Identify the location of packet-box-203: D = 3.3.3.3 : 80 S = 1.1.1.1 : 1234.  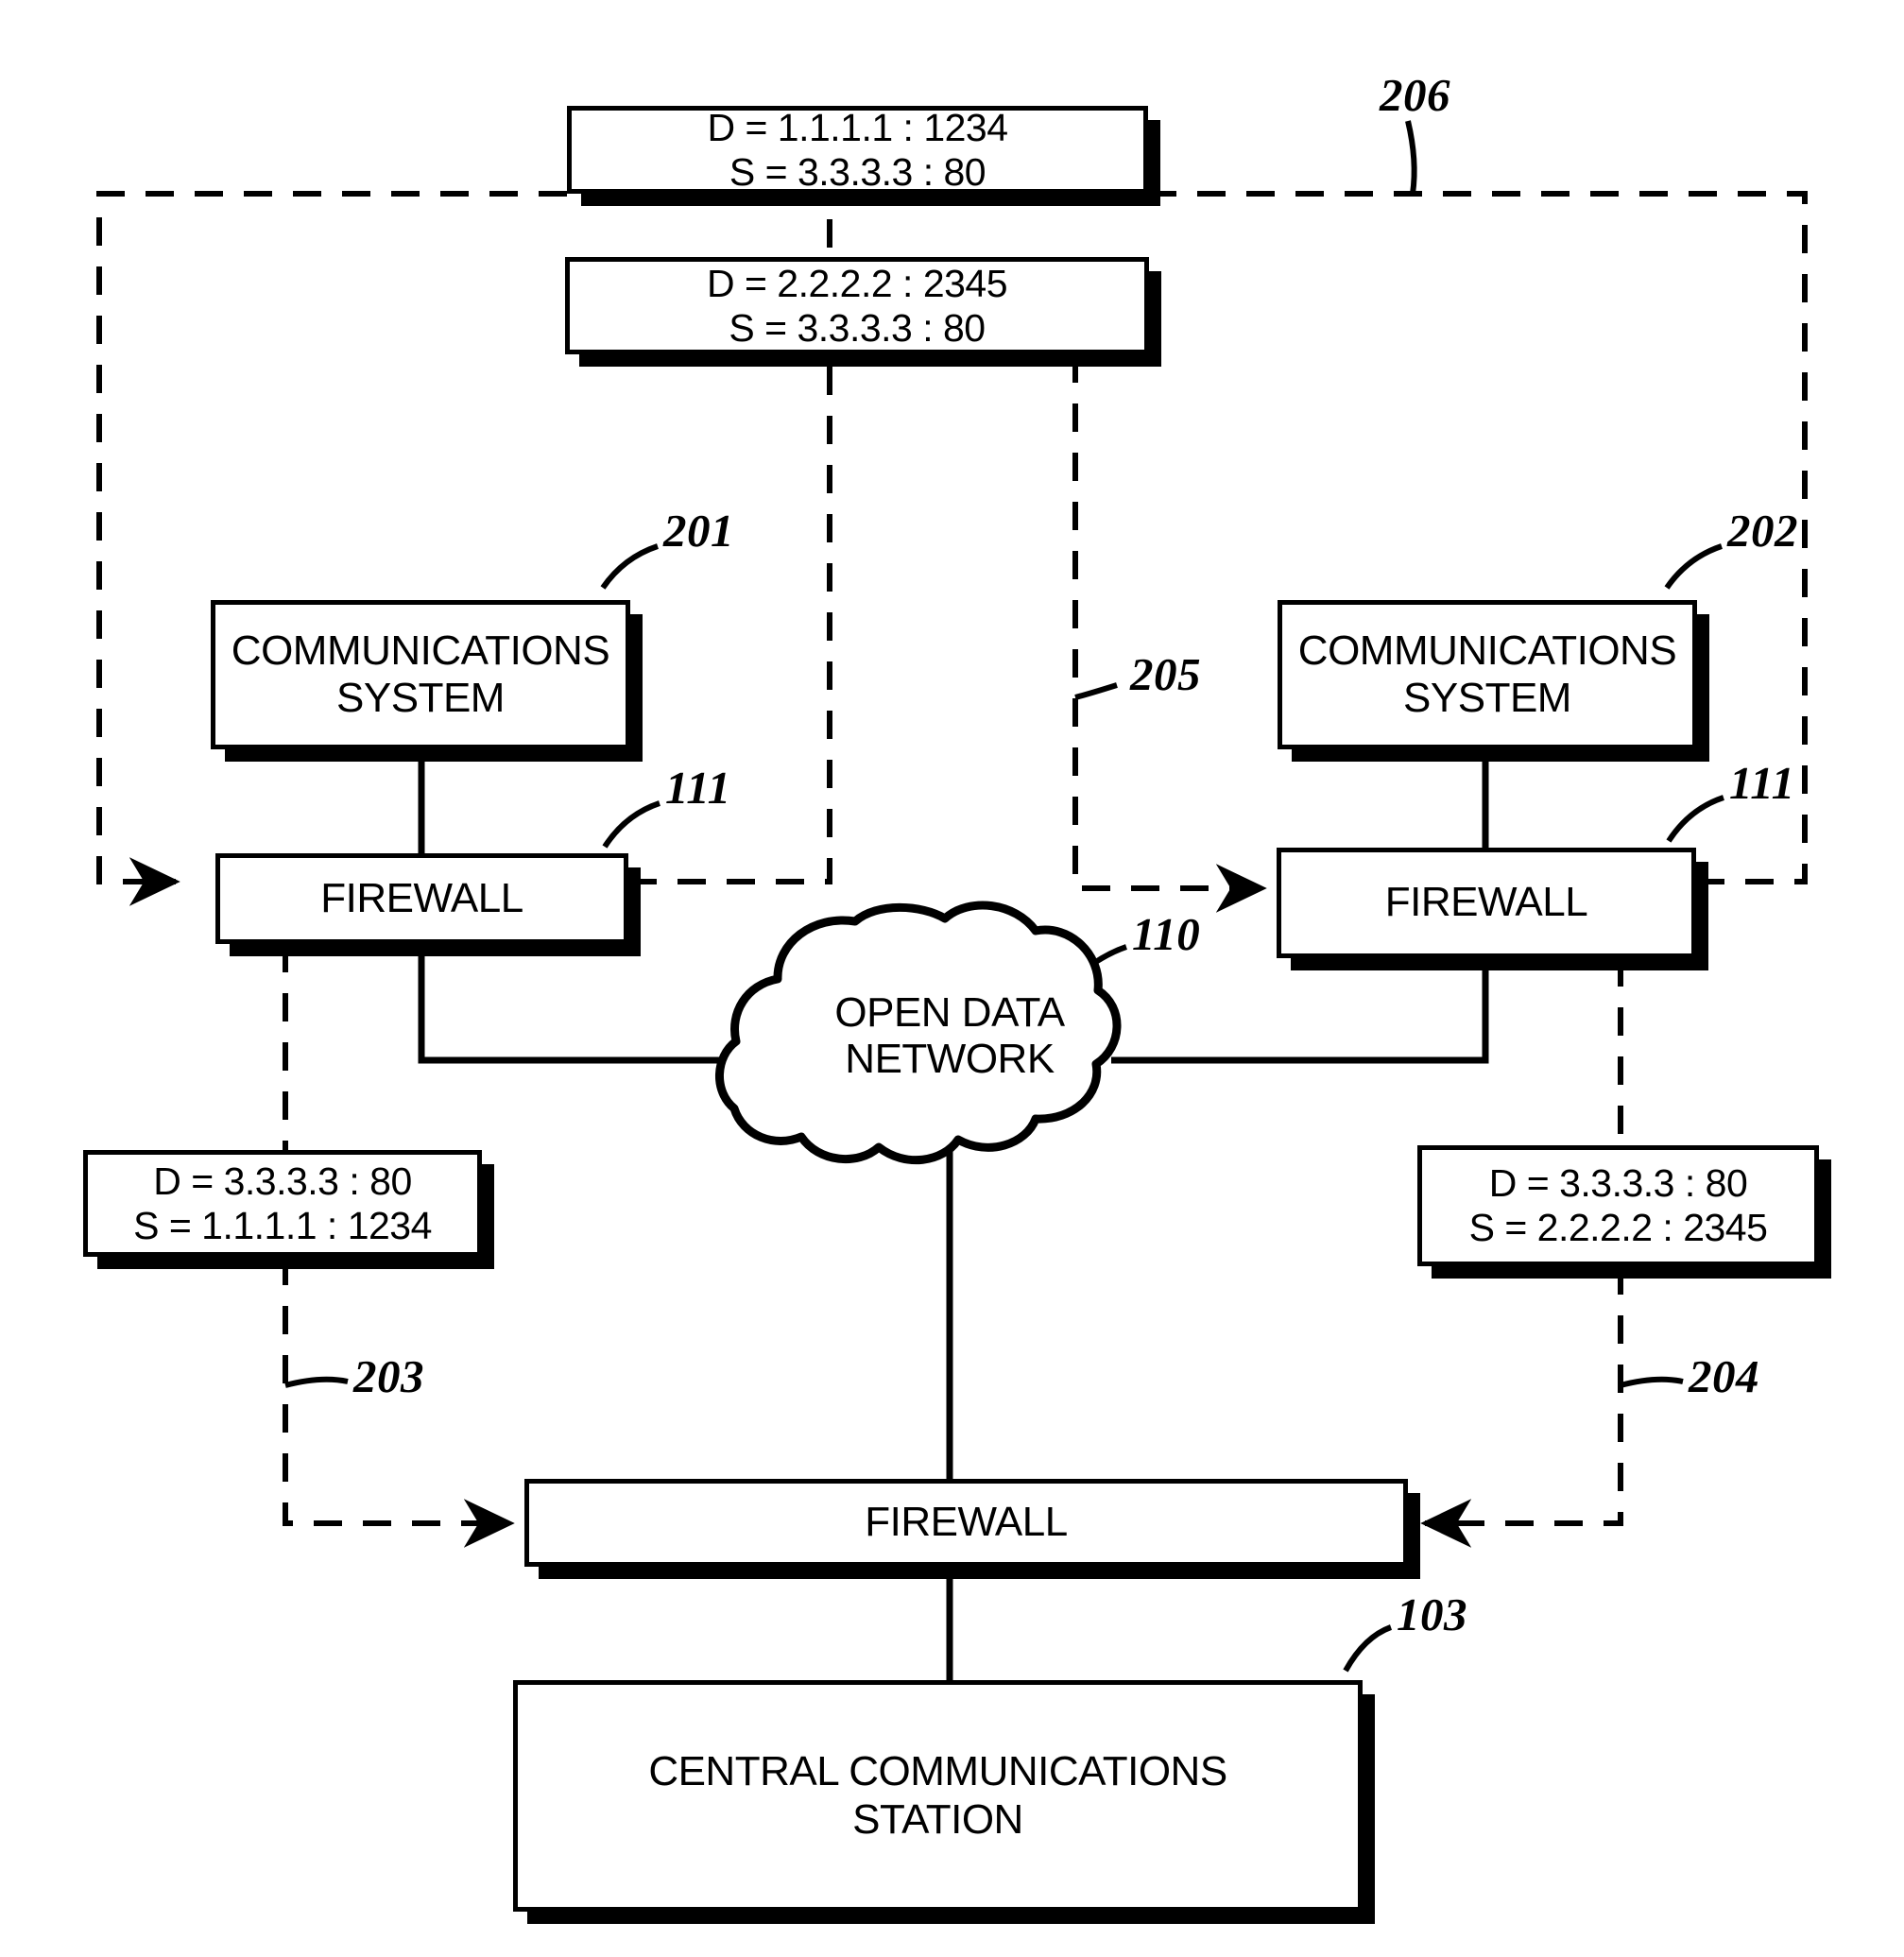
(282, 1203).